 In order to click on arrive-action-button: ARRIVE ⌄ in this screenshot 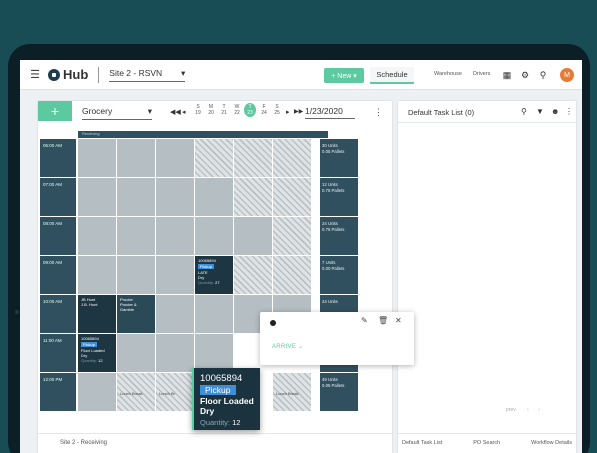, I will do `click(287, 346)`.